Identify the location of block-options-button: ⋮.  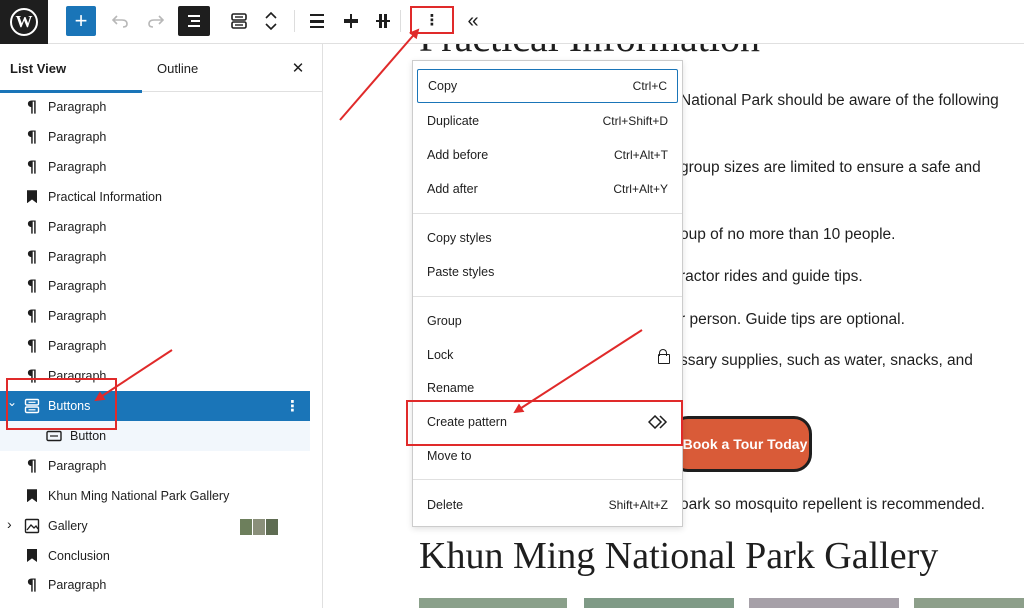
(432, 20).